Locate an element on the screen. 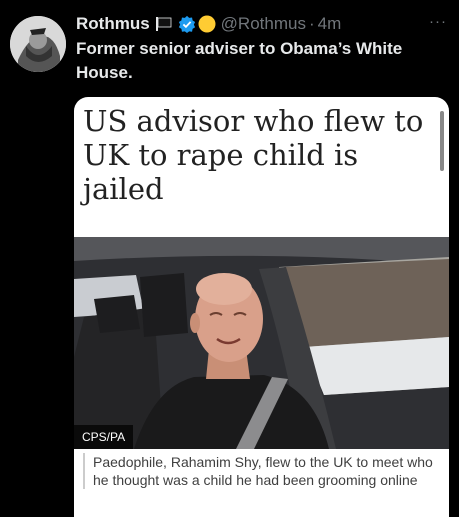  avatar-image is located at coordinates (38, 44).